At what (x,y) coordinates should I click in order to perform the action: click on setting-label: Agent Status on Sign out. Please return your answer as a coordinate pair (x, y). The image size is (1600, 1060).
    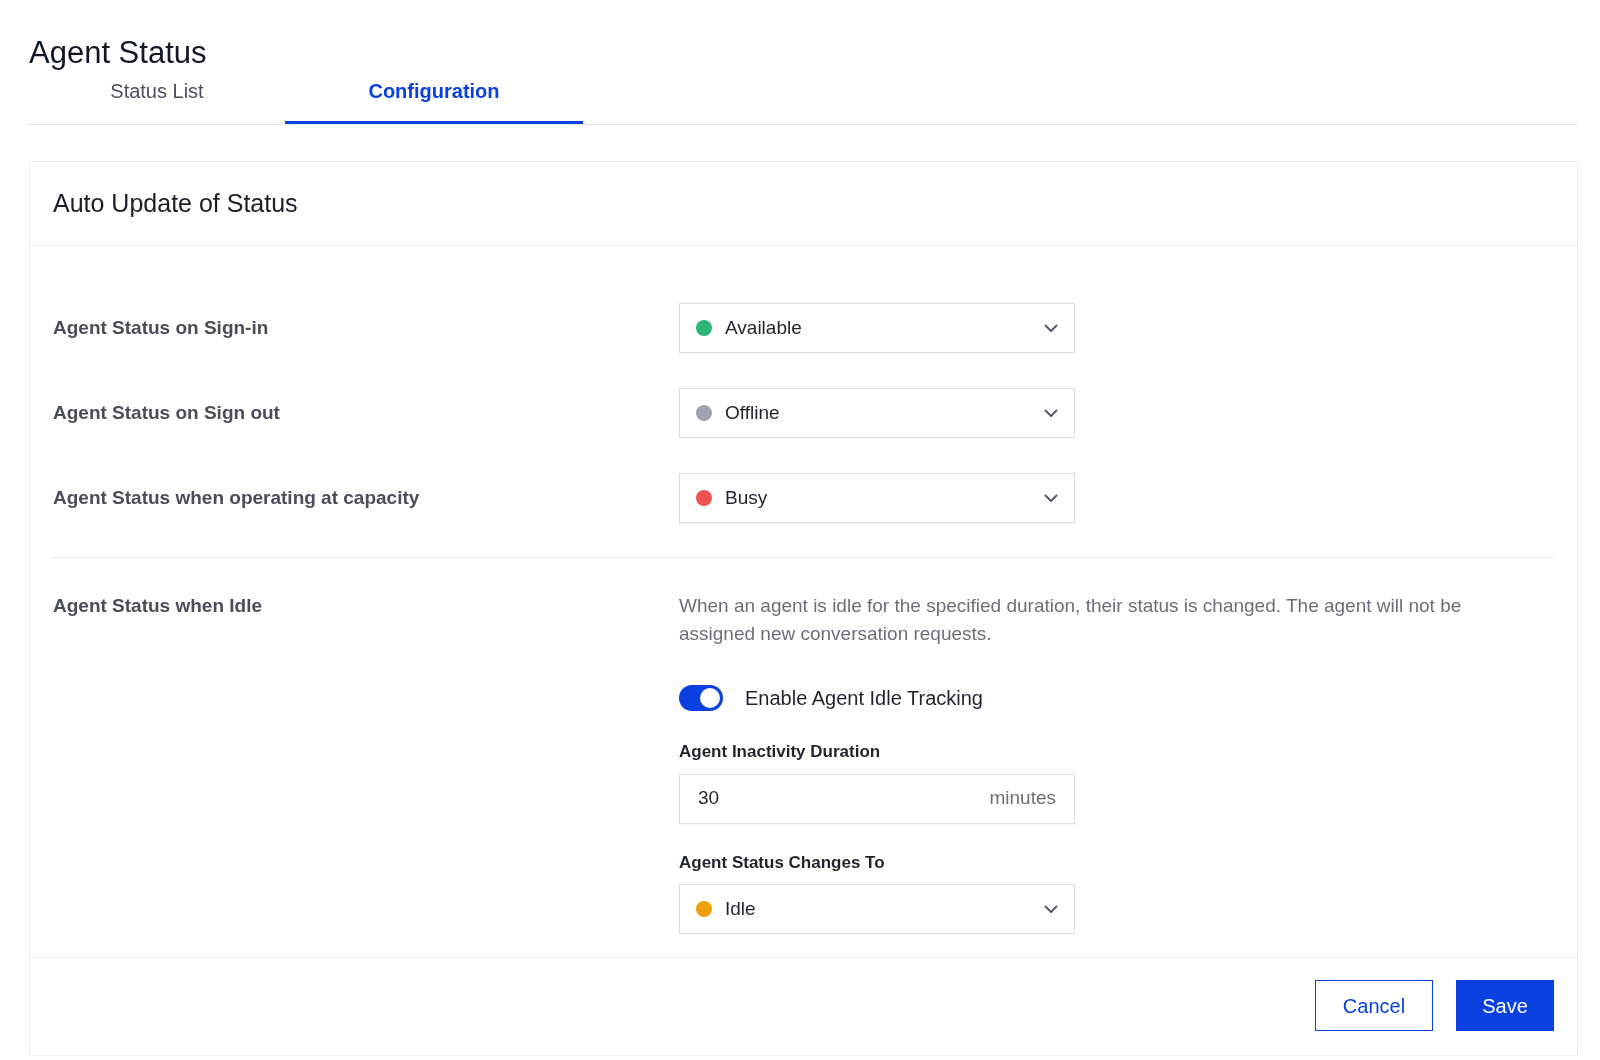
    Looking at the image, I should click on (167, 412).